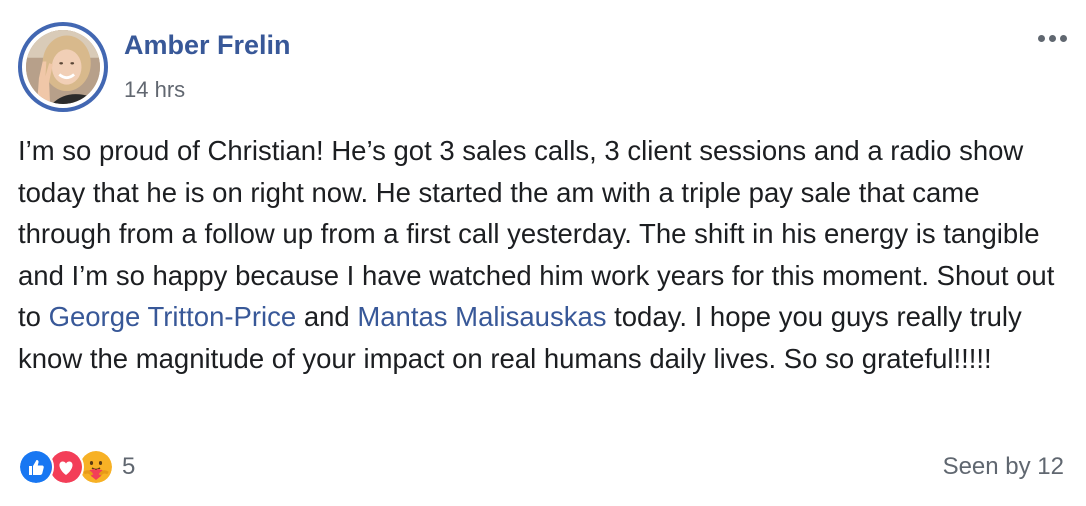 Image resolution: width=1086 pixels, height=506 pixels. I want to click on like-icon, so click(36, 467).